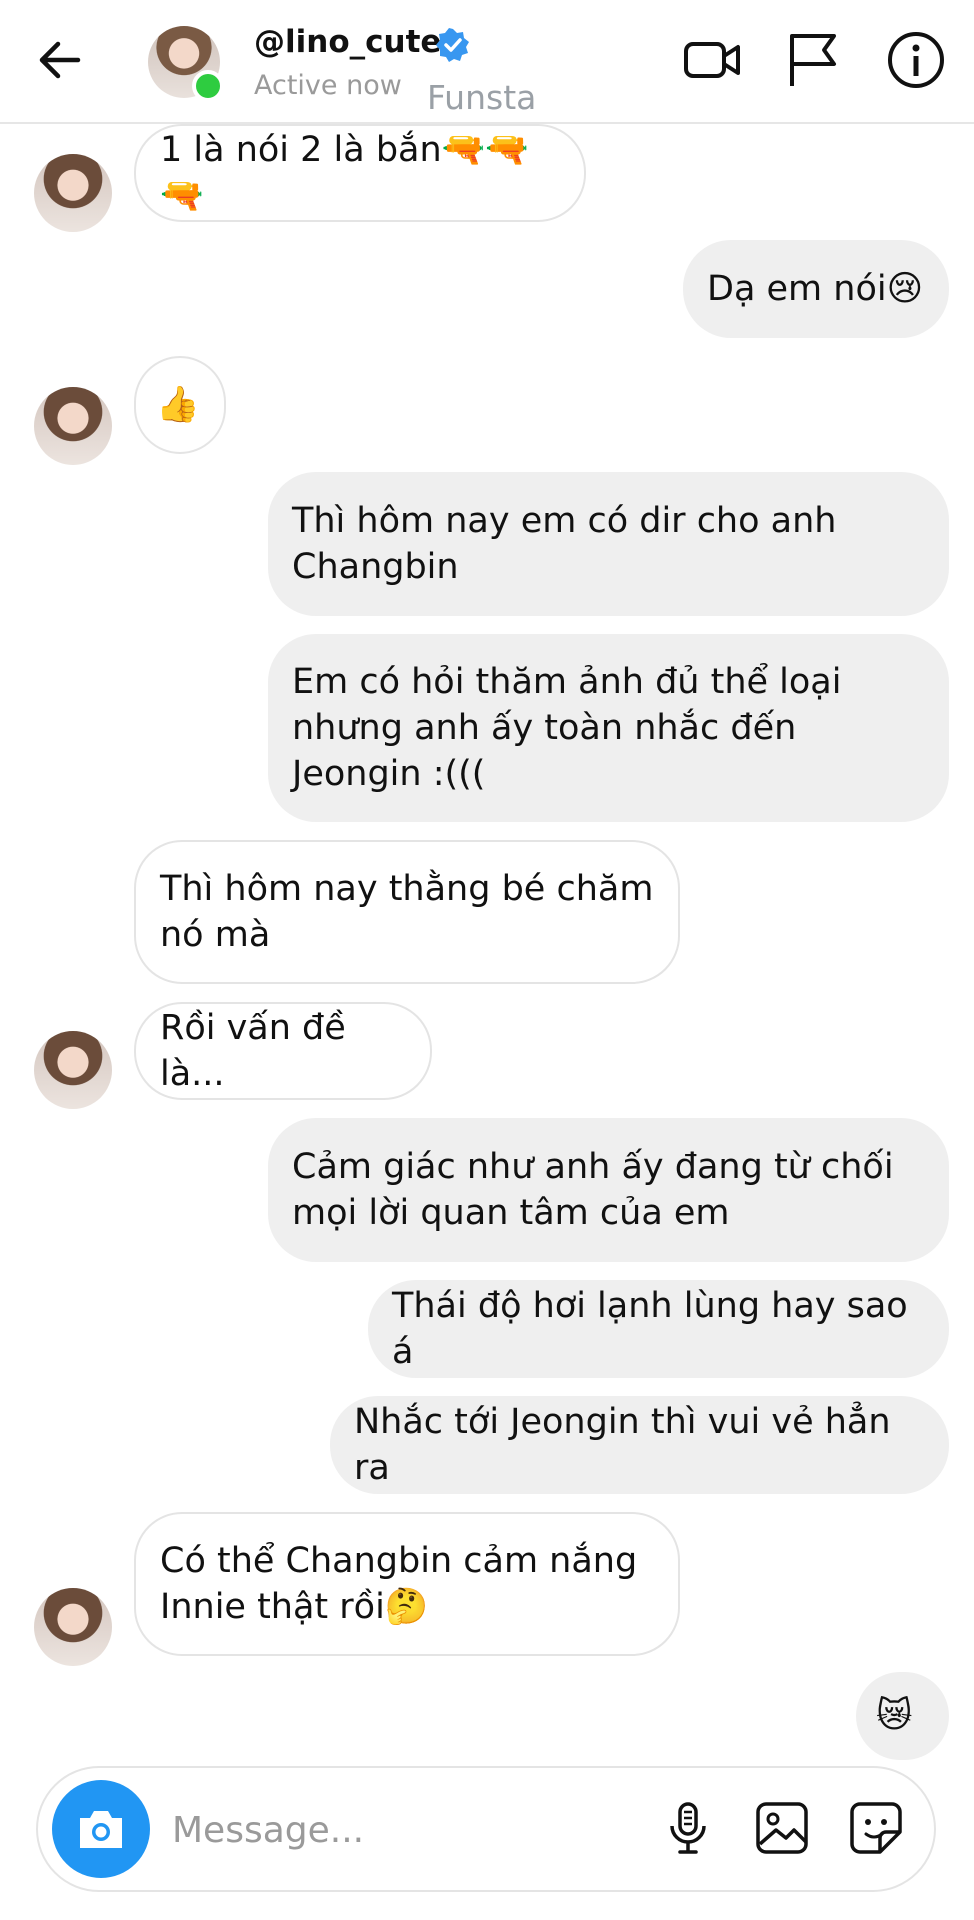 The width and height of the screenshot is (974, 1920). I want to click on image-icon, so click(782, 1828).